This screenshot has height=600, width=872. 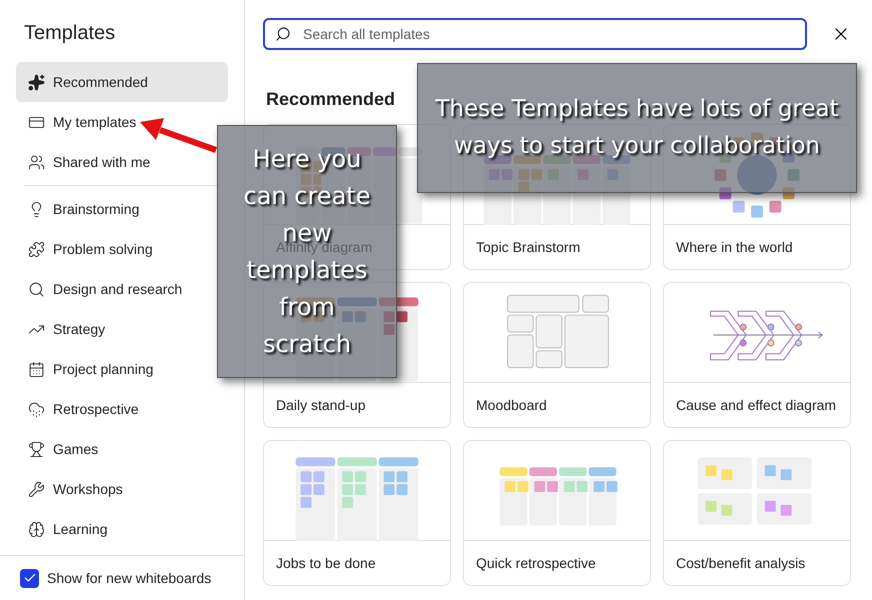 What do you see at coordinates (756, 405) in the screenshot?
I see `template-title: Cause and effect diagram` at bounding box center [756, 405].